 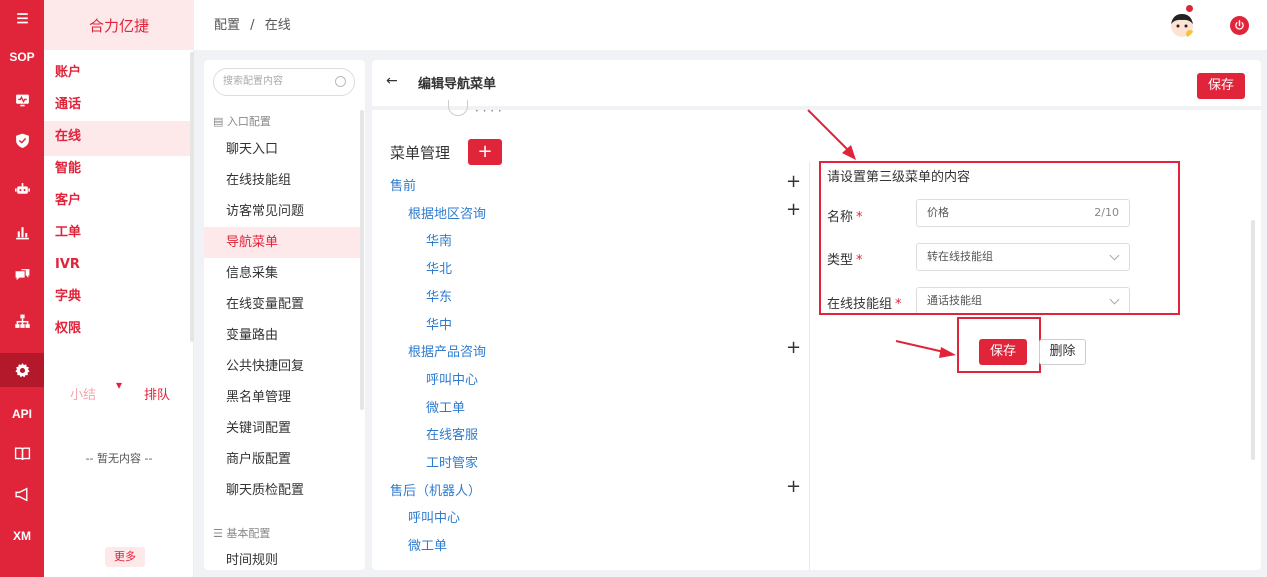 What do you see at coordinates (227, 25) in the screenshot?
I see `breadcrumb-config: 配置` at bounding box center [227, 25].